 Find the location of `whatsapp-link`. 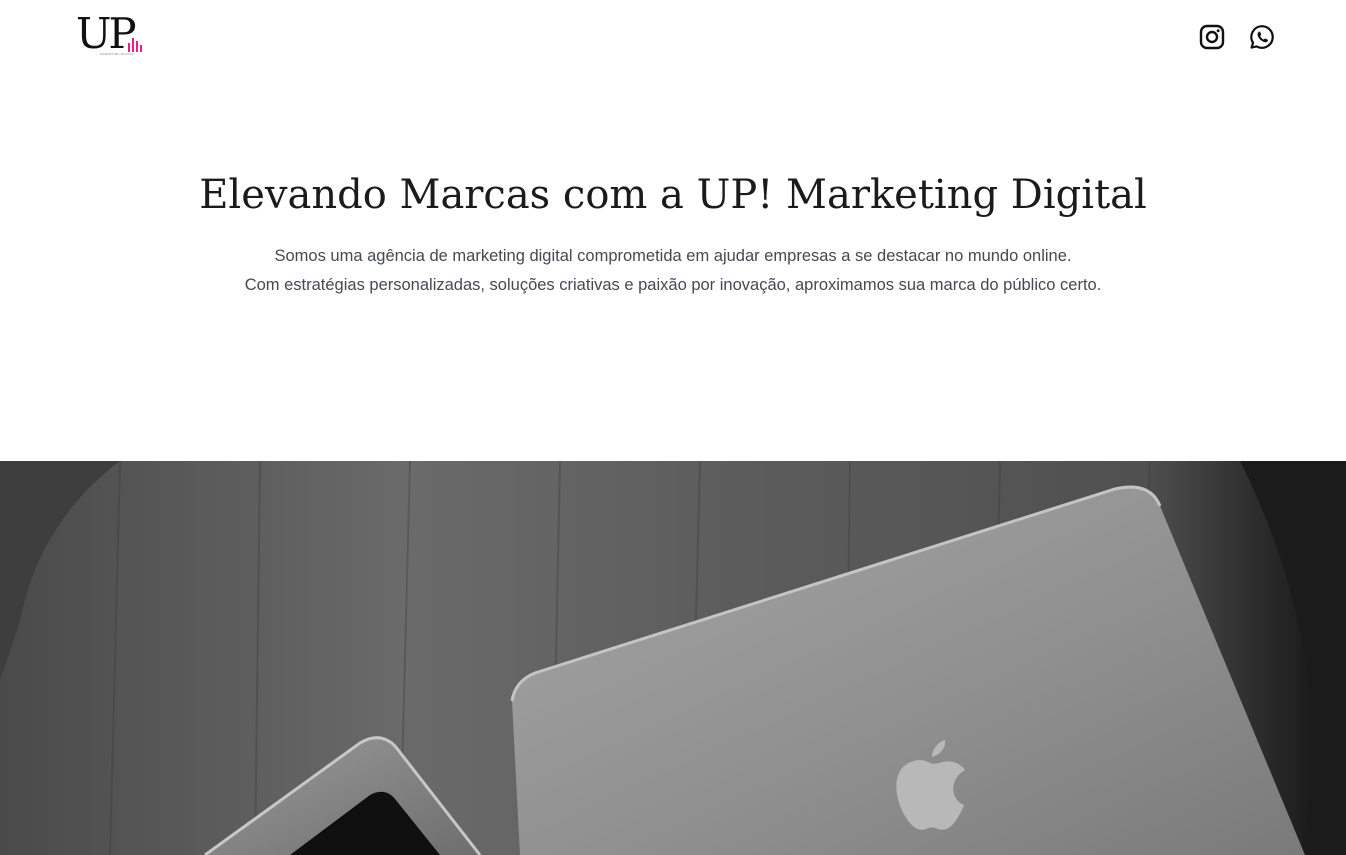

whatsapp-link is located at coordinates (1262, 37).